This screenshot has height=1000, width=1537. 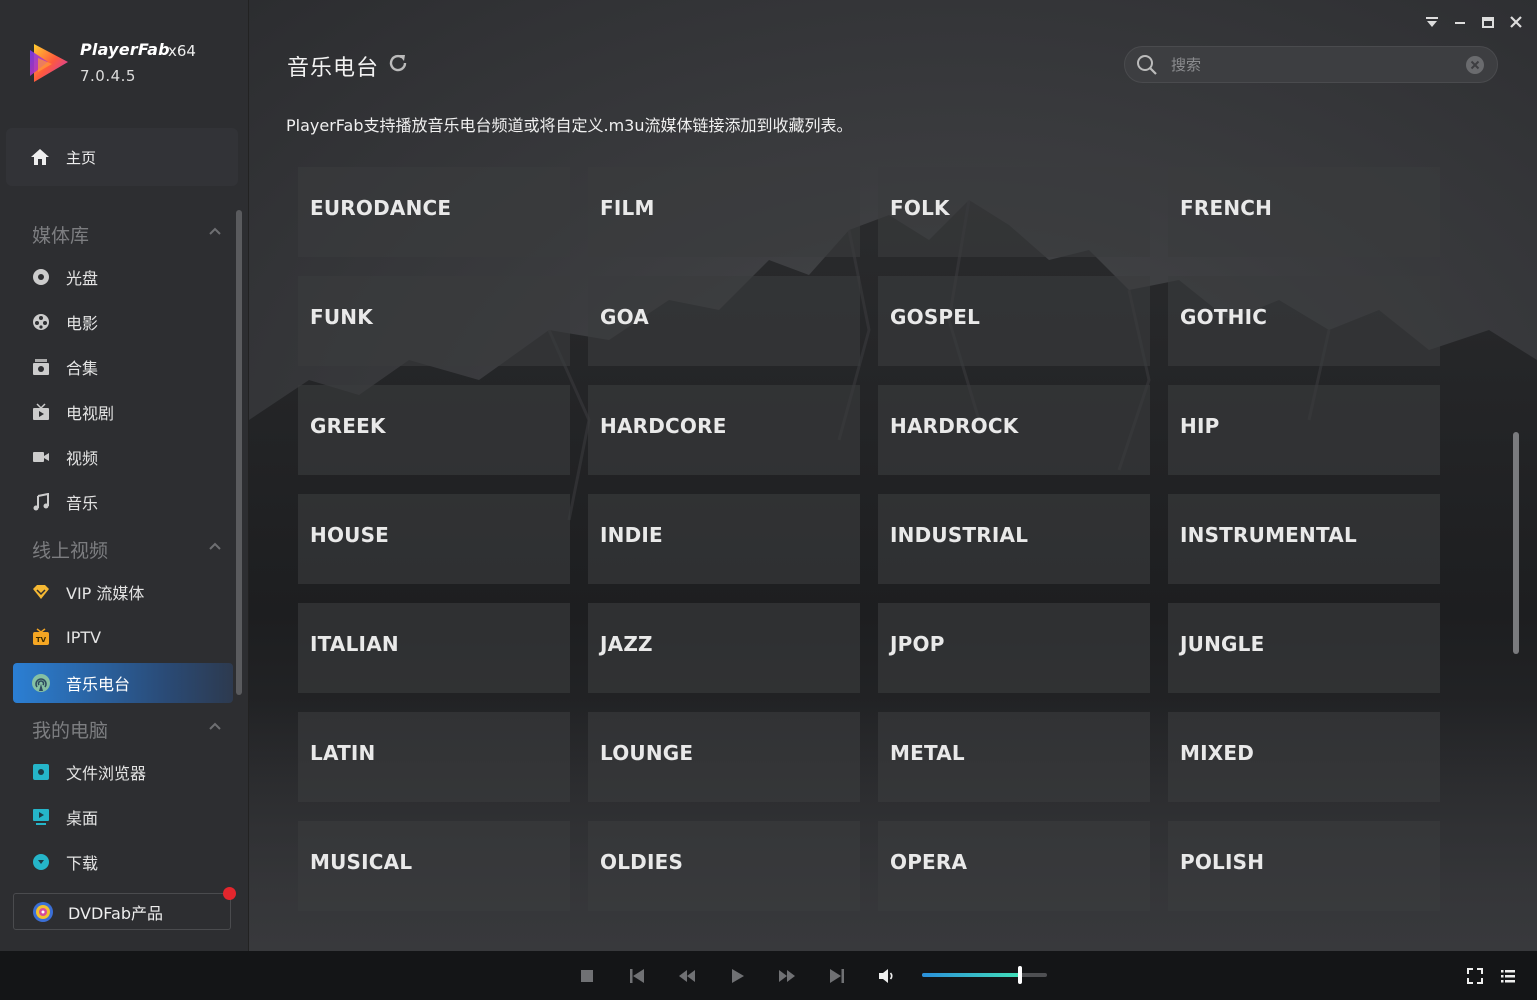 I want to click on genre-tile: FUNK, so click(x=434, y=321).